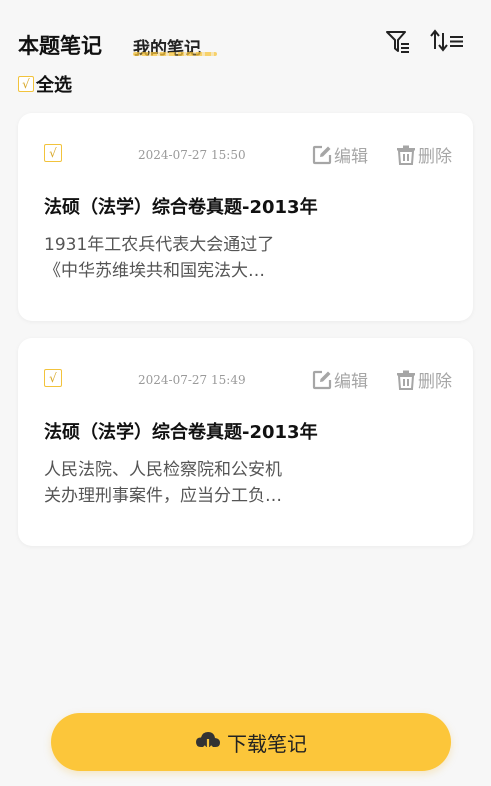  Describe the element at coordinates (192, 155) in the screenshot. I see `note-time: 2024-07-27 15:50` at that location.